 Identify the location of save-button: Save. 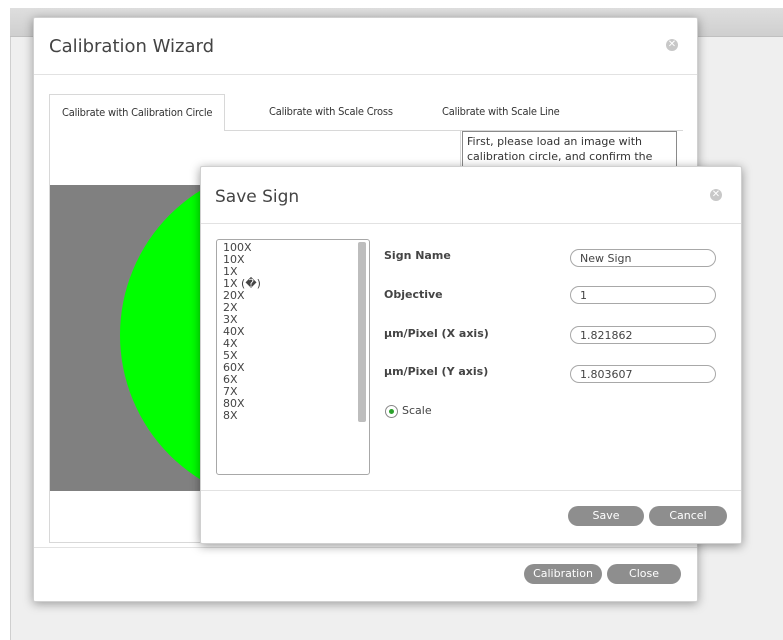
(606, 516).